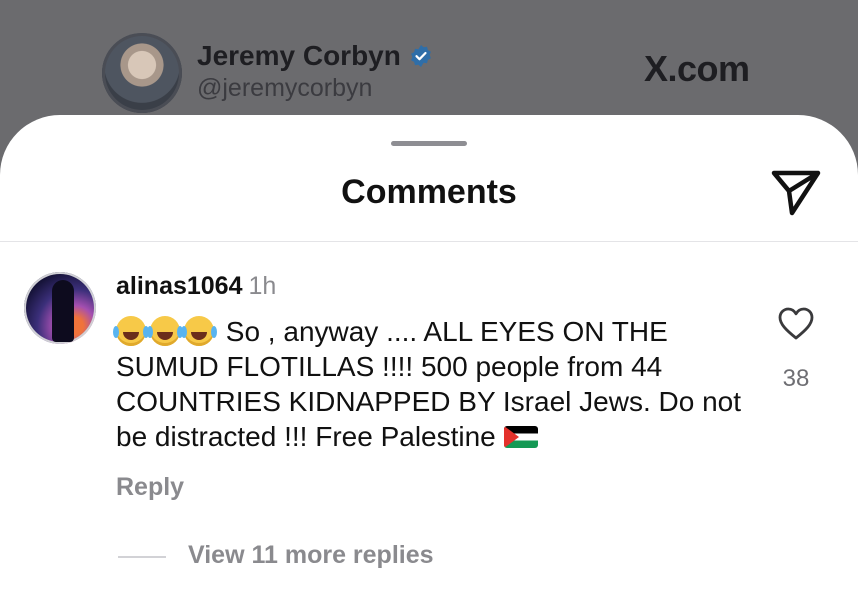  I want to click on header-divider, so click(429, 241).